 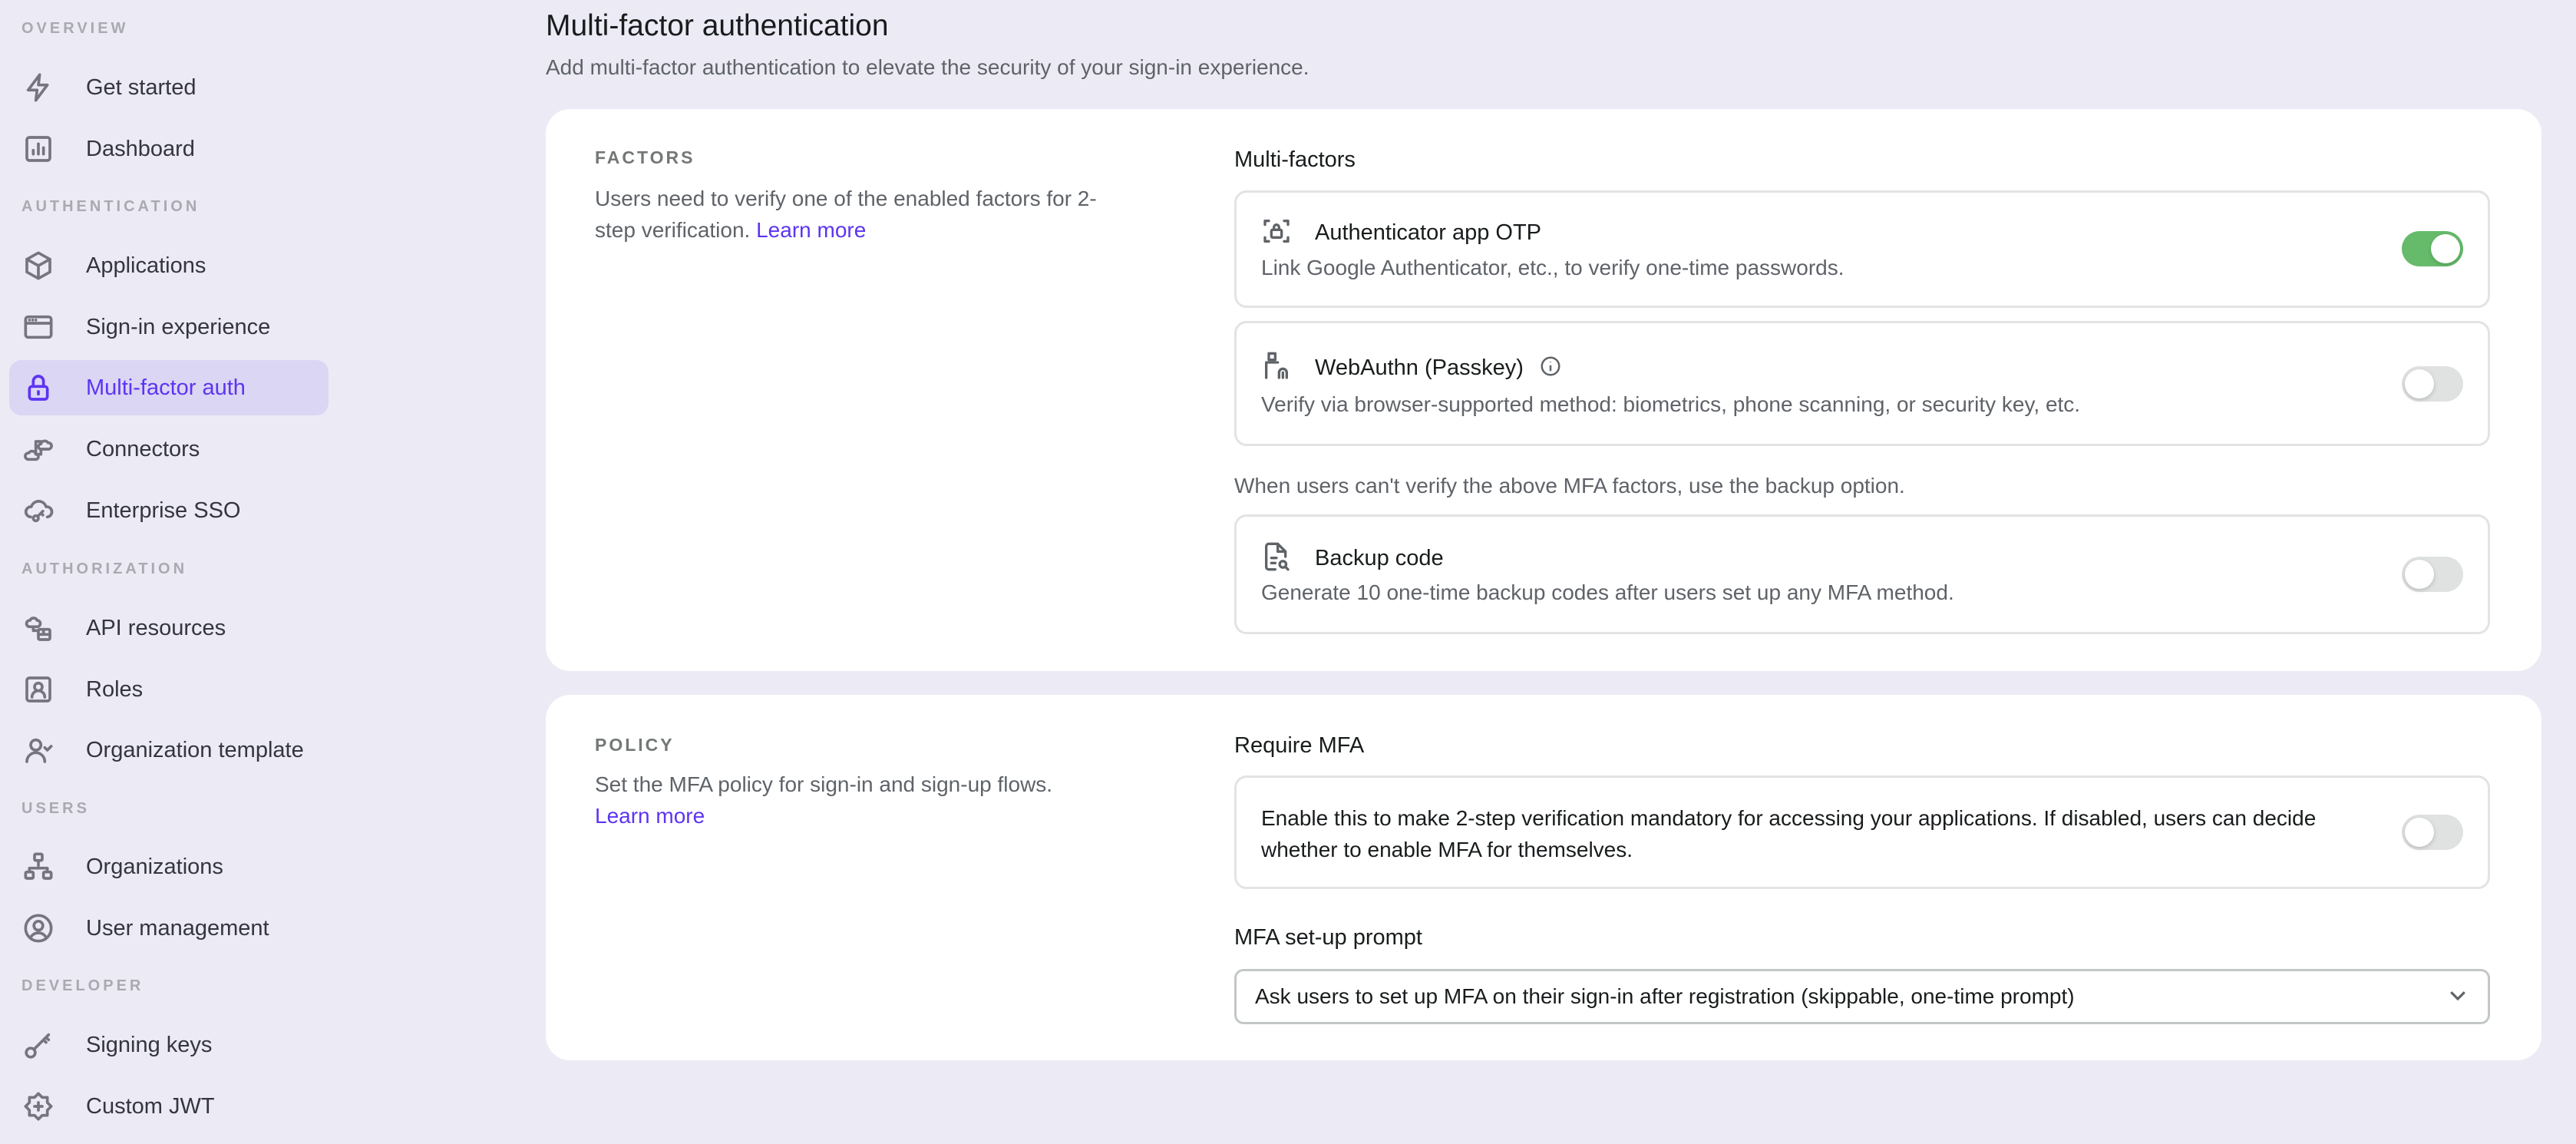 What do you see at coordinates (1276, 233) in the screenshot?
I see `qr-lock-icon` at bounding box center [1276, 233].